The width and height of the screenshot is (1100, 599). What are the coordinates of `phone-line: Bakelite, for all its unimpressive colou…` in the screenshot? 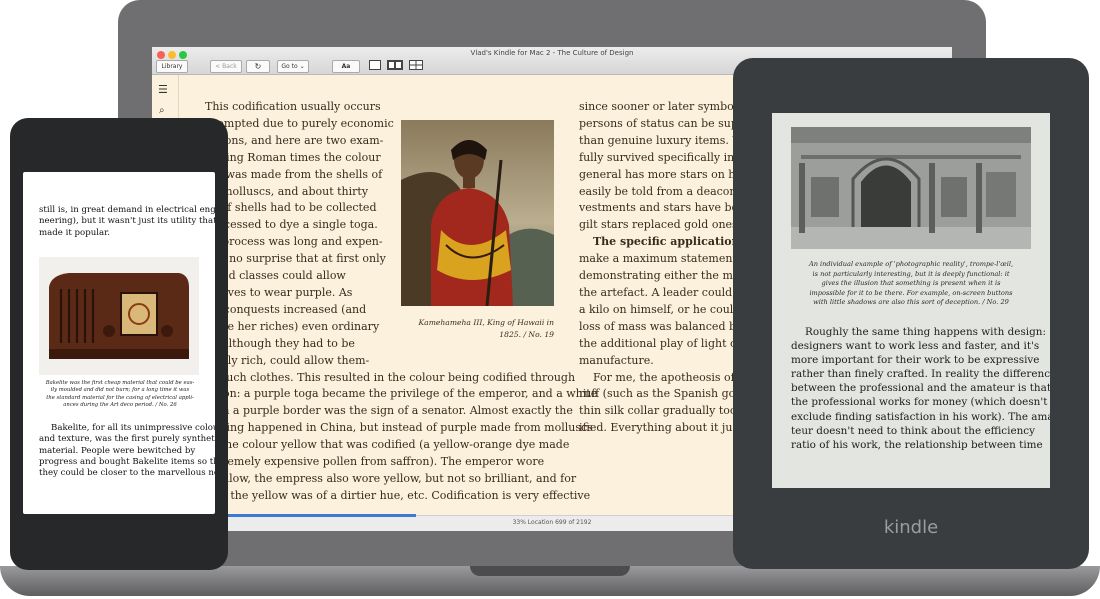 It's located at (133, 428).